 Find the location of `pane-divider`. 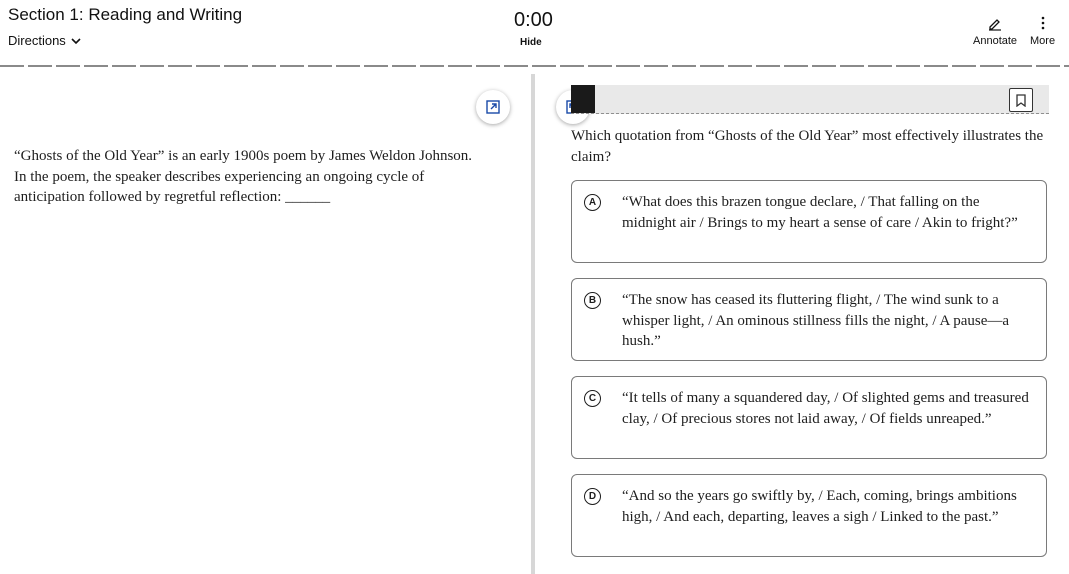

pane-divider is located at coordinates (533, 324).